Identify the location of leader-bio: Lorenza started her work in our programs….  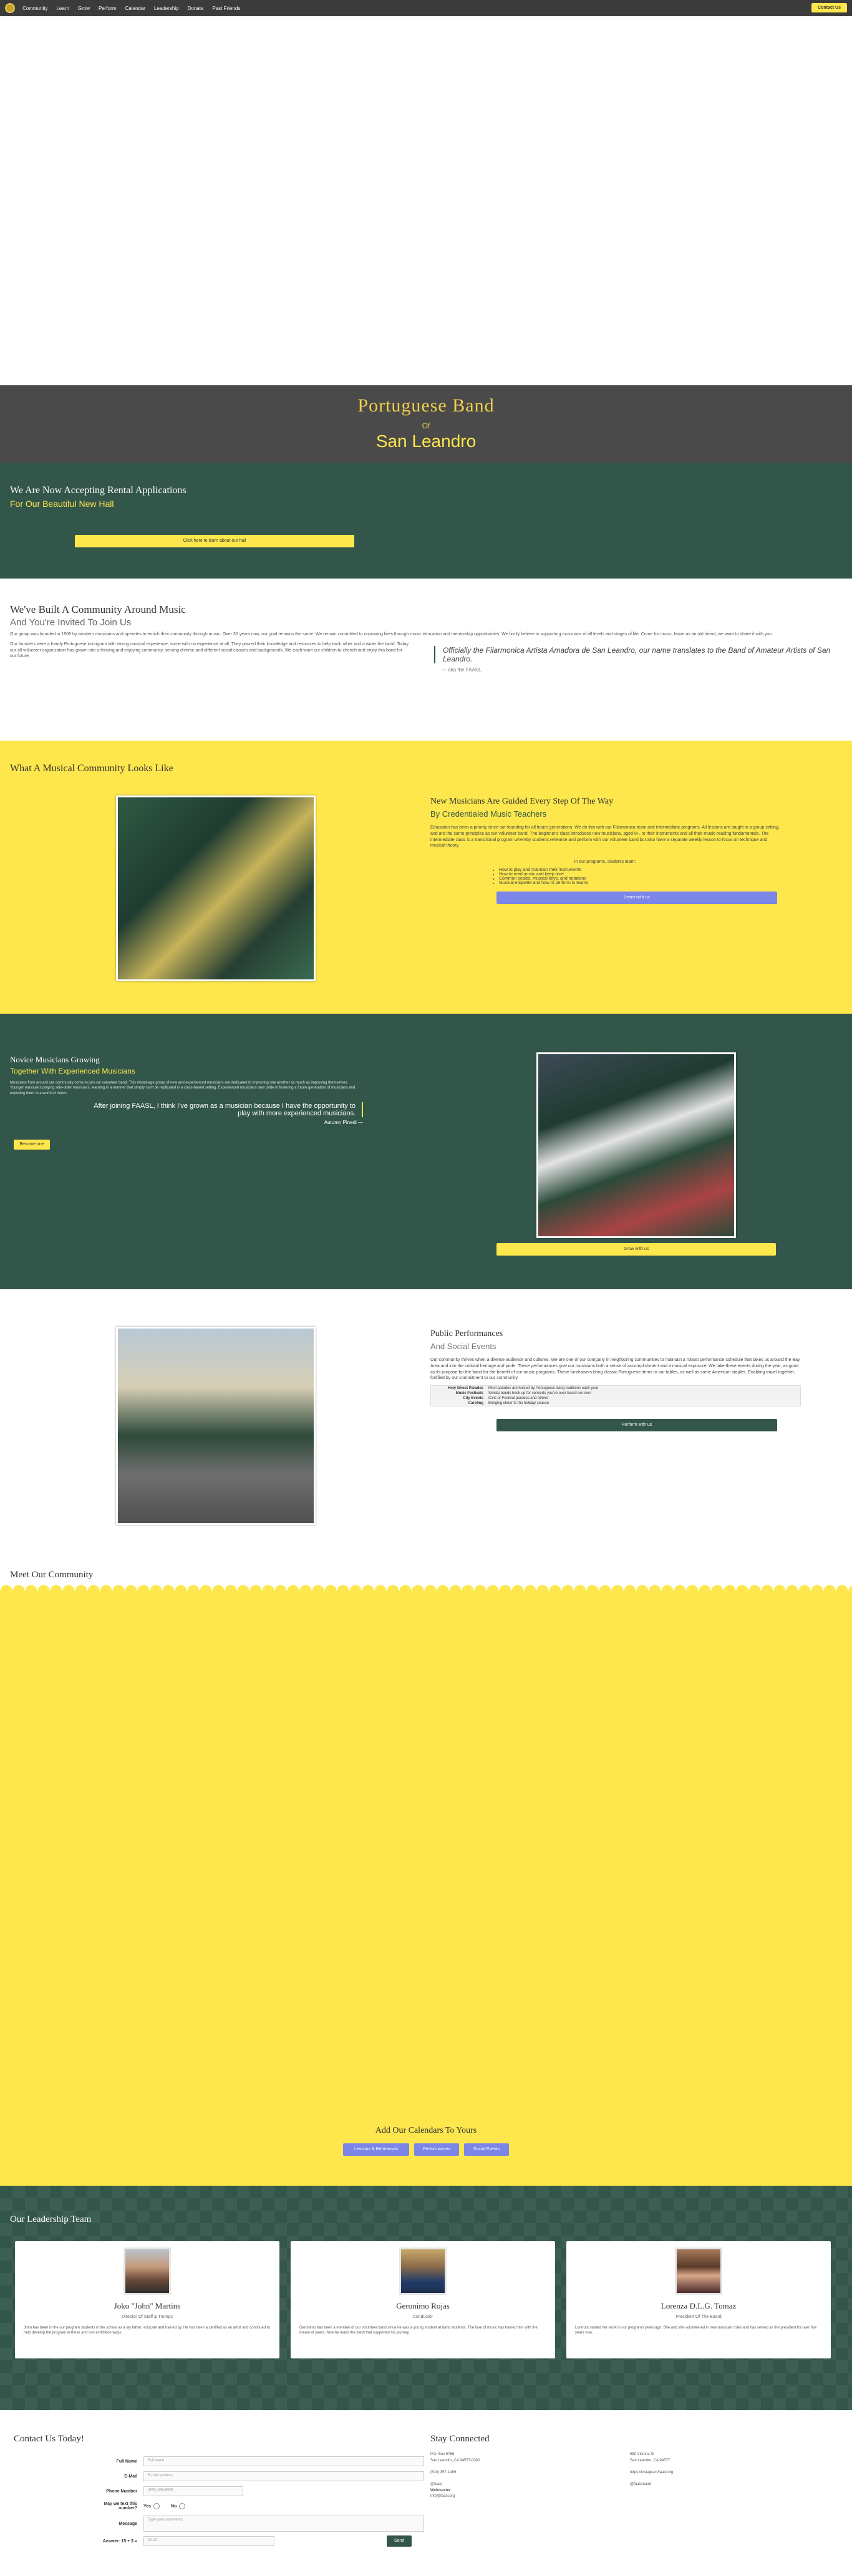
(696, 2330).